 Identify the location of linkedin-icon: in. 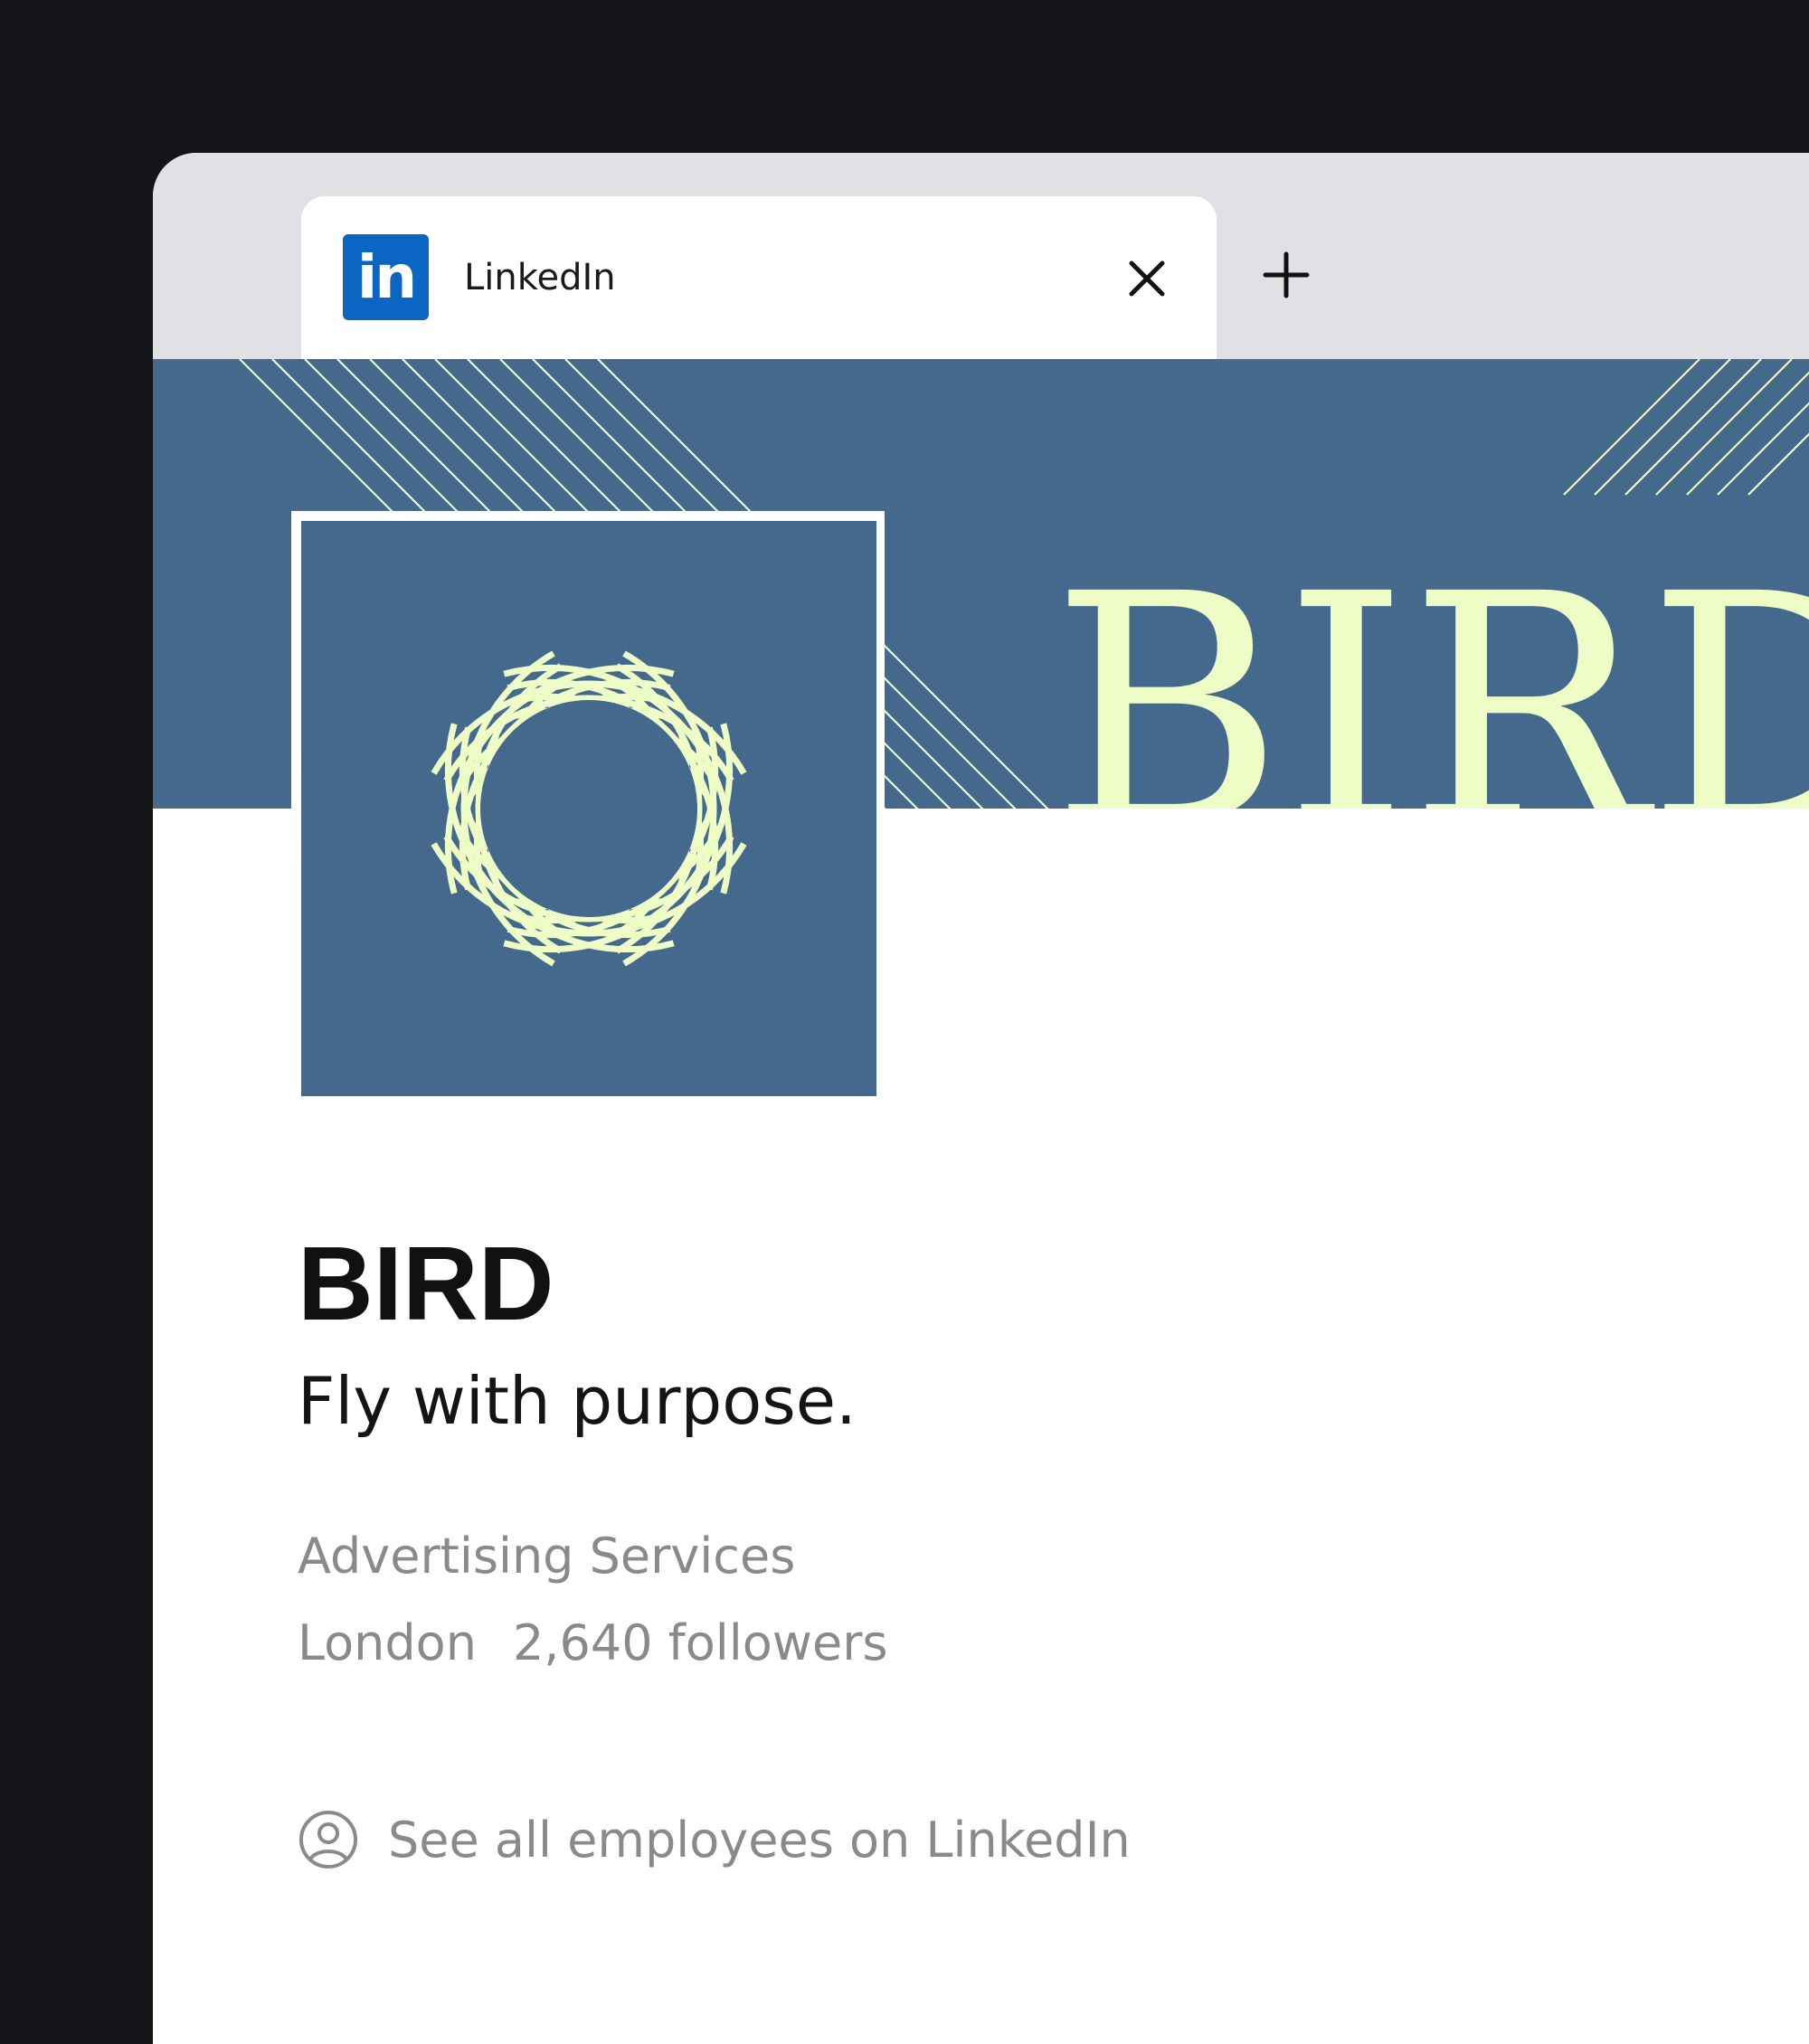
(386, 277).